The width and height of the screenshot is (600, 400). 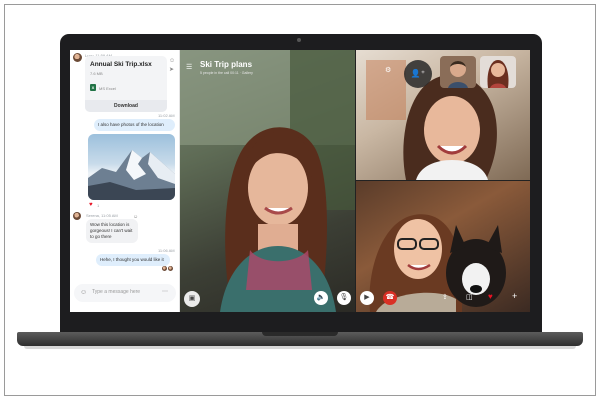 What do you see at coordinates (83, 292) in the screenshot?
I see `emoji-icon: ☺` at bounding box center [83, 292].